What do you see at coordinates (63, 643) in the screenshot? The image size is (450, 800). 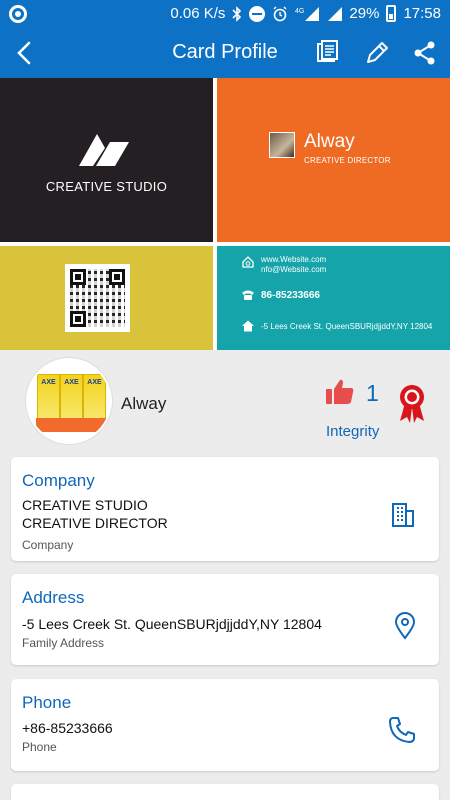 I see `address-sub: Family Address` at bounding box center [63, 643].